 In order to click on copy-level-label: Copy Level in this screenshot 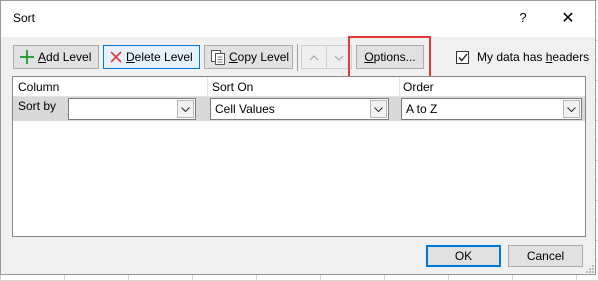, I will do `click(259, 57)`.